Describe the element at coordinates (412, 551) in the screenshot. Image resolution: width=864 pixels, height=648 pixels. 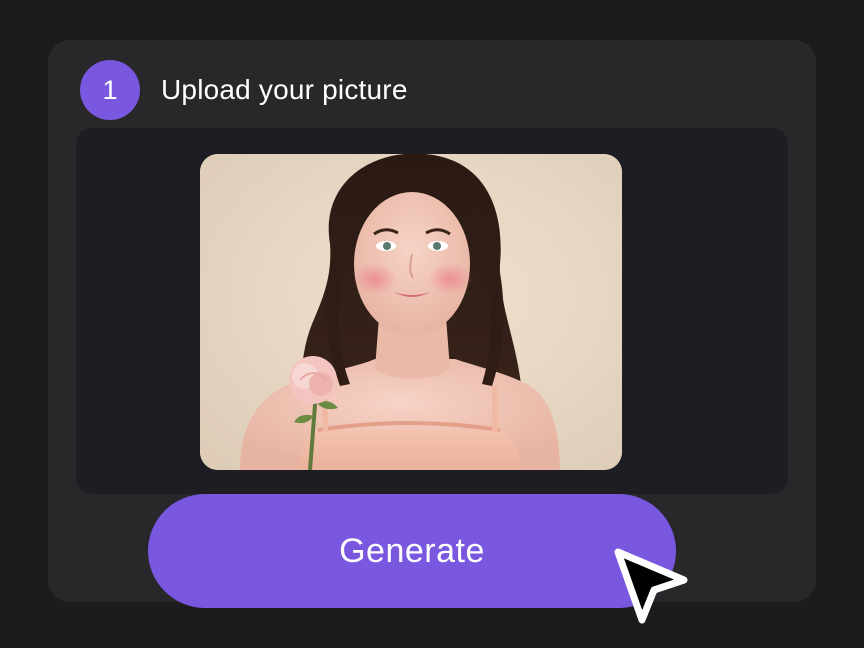
I see `generate-button: Generate` at that location.